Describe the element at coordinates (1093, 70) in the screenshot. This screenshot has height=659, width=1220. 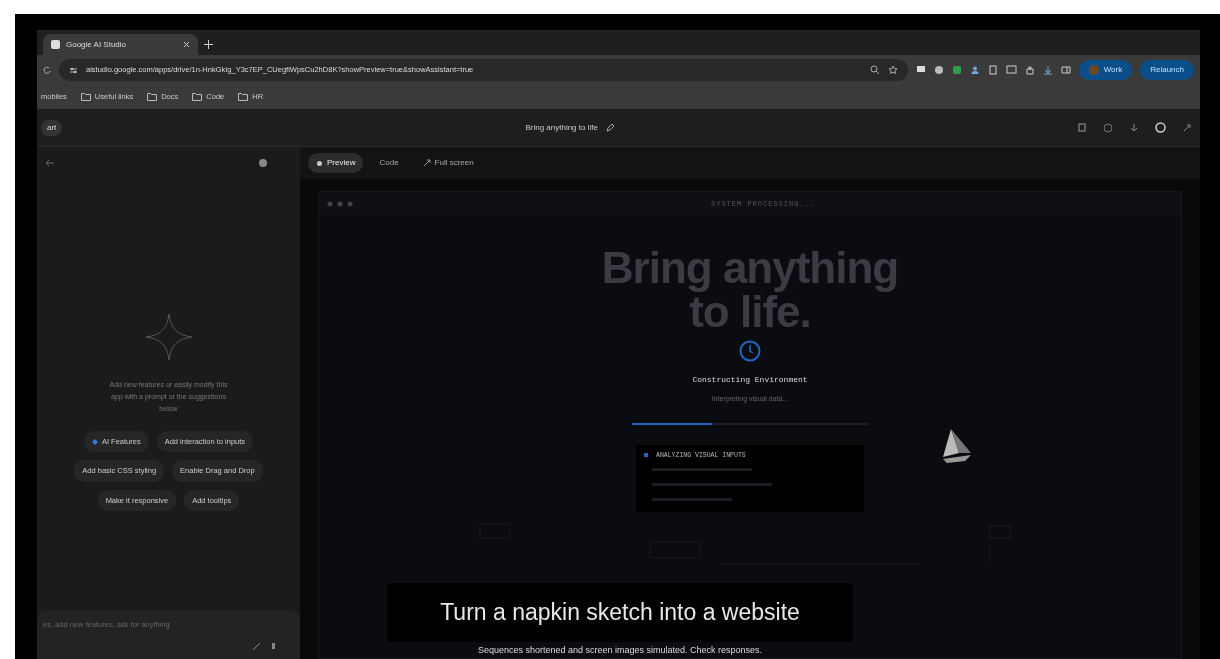
I see `avatar-icon` at that location.